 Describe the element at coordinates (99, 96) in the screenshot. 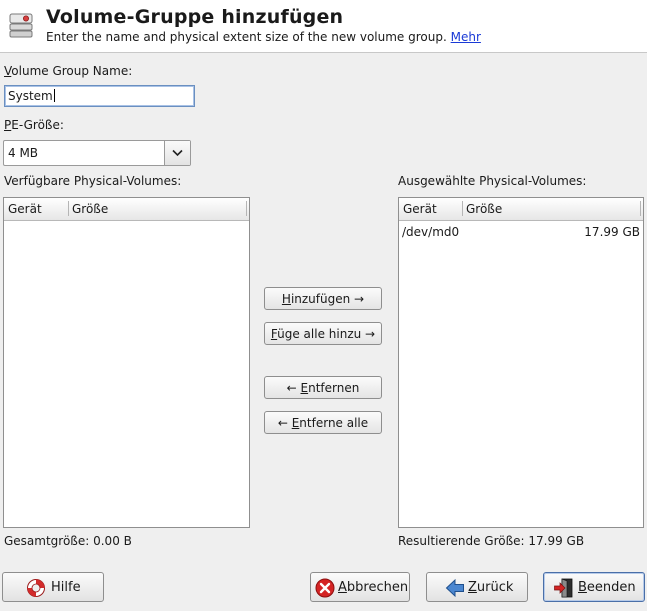

I see `vg-name-input: System` at that location.